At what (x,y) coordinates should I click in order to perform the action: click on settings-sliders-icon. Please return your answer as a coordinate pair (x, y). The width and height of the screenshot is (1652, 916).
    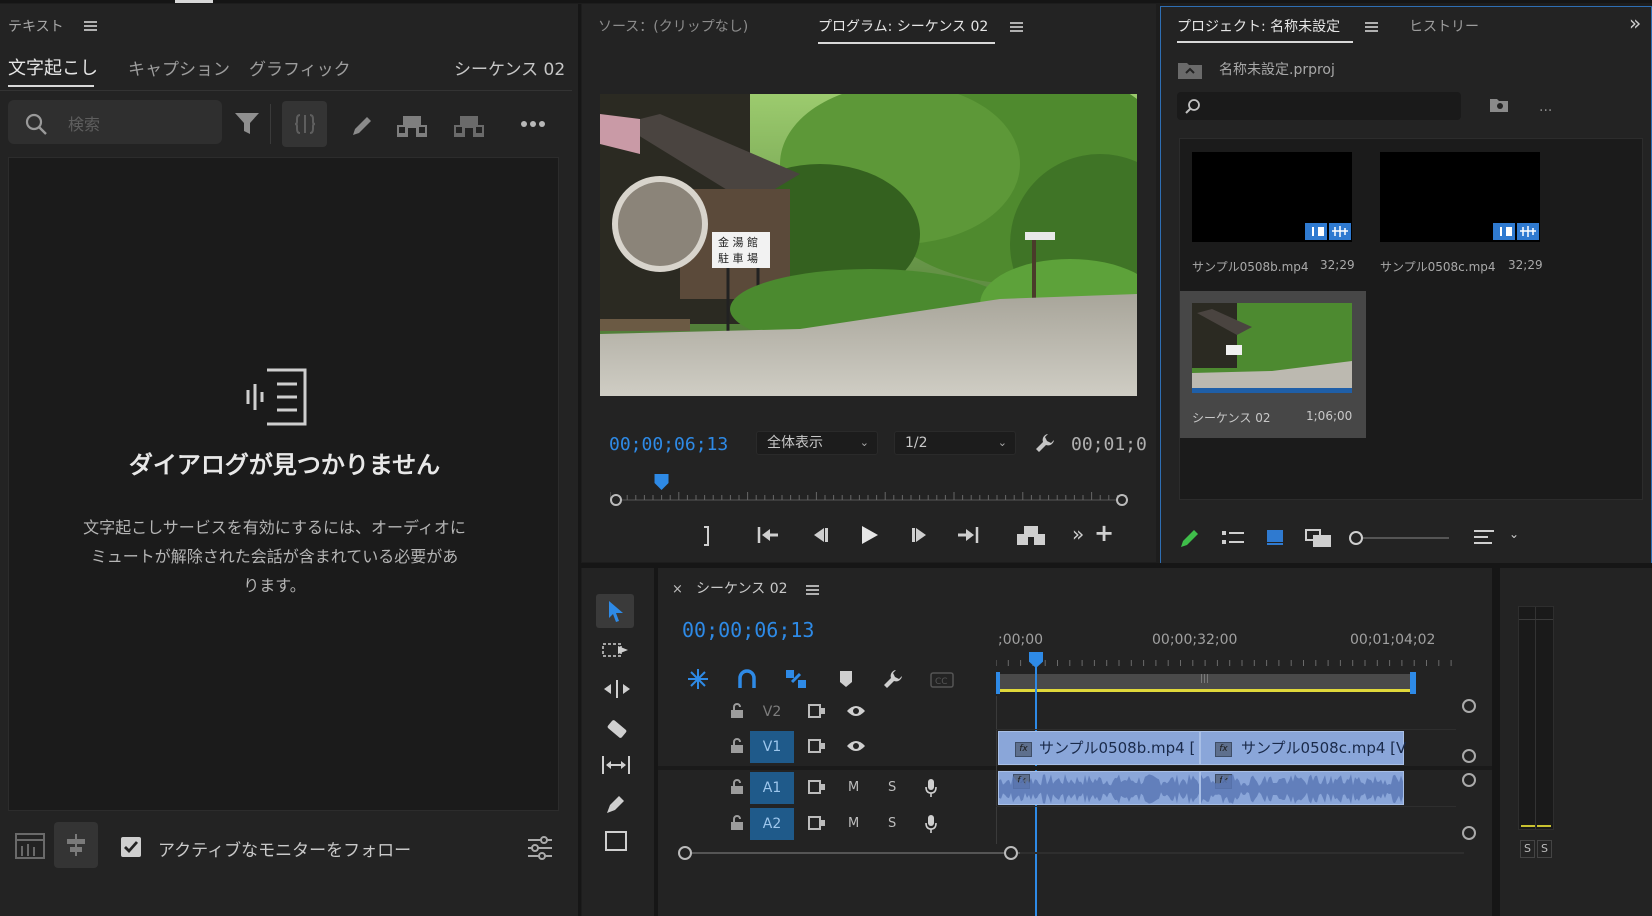
    Looking at the image, I should click on (540, 848).